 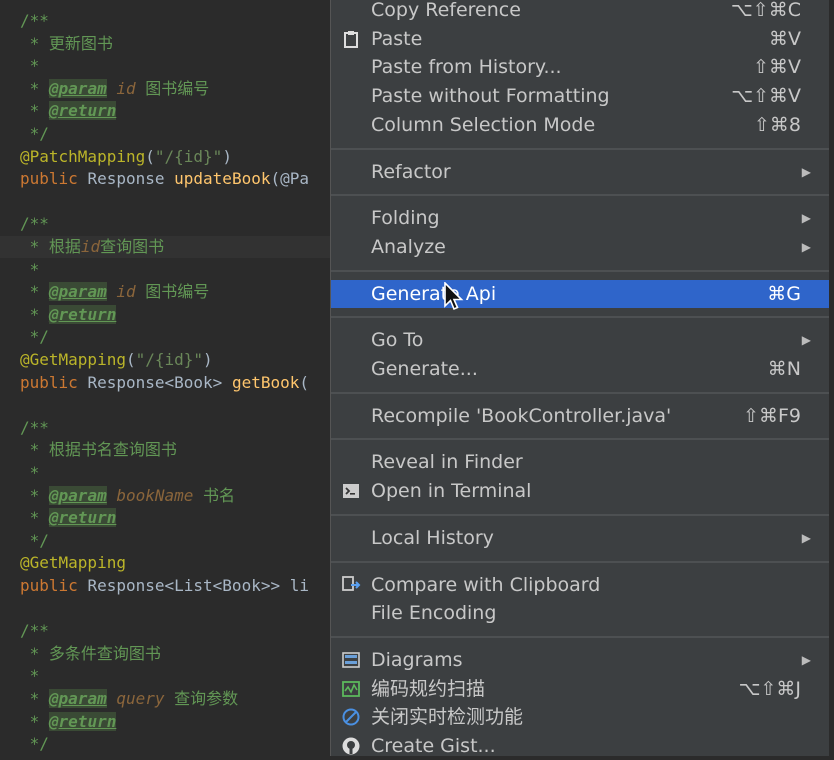 What do you see at coordinates (580, 491) in the screenshot?
I see `menu-item-open-in-terminal: Open in Terminal` at bounding box center [580, 491].